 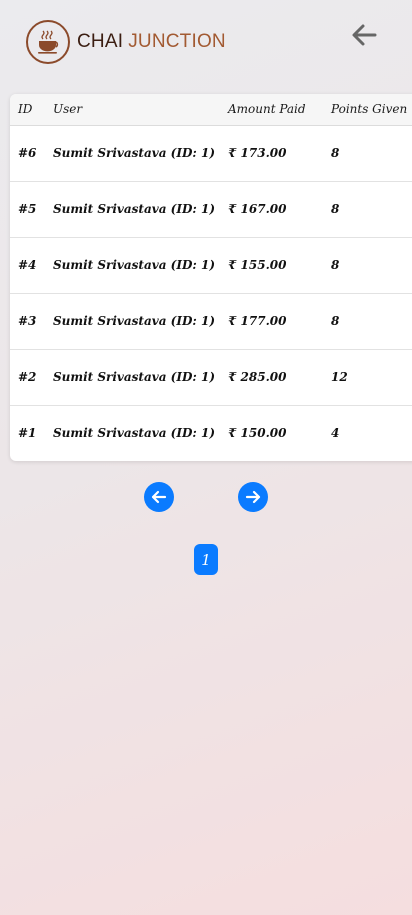 I want to click on cell-id: #3, so click(x=27, y=321).